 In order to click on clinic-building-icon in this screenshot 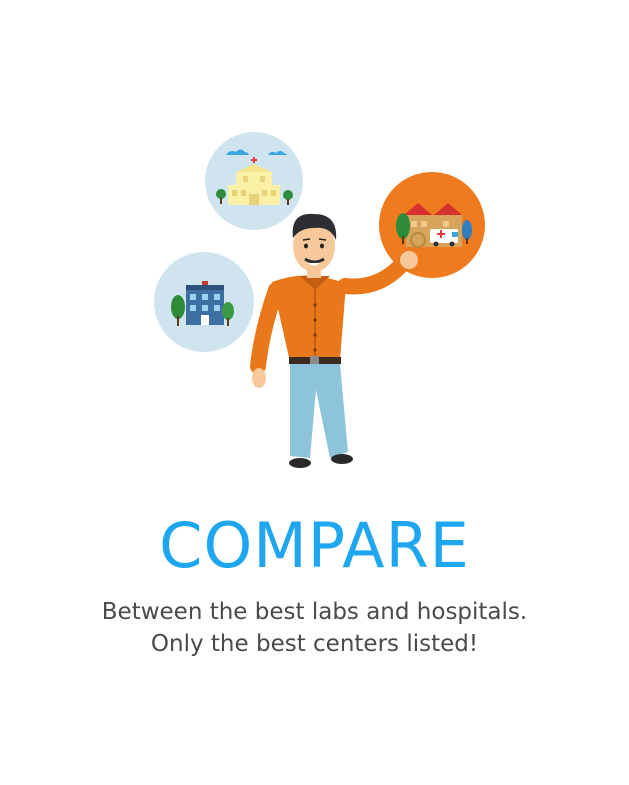, I will do `click(205, 303)`.